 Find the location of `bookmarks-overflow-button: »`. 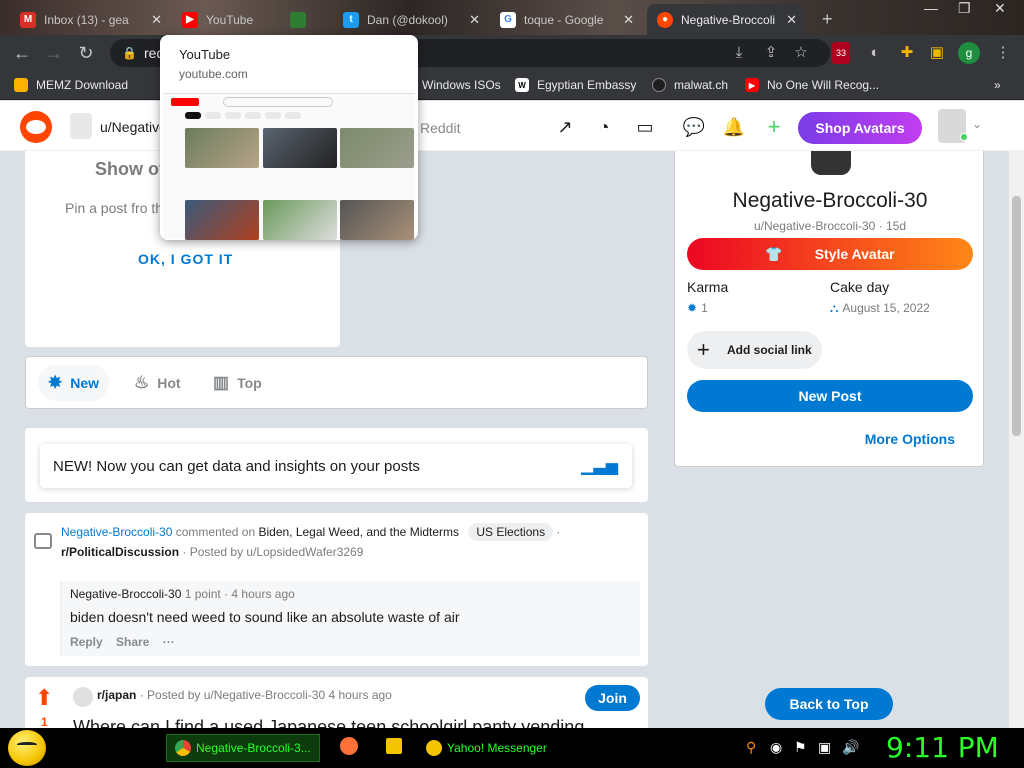

bookmarks-overflow-button: » is located at coordinates (997, 85).